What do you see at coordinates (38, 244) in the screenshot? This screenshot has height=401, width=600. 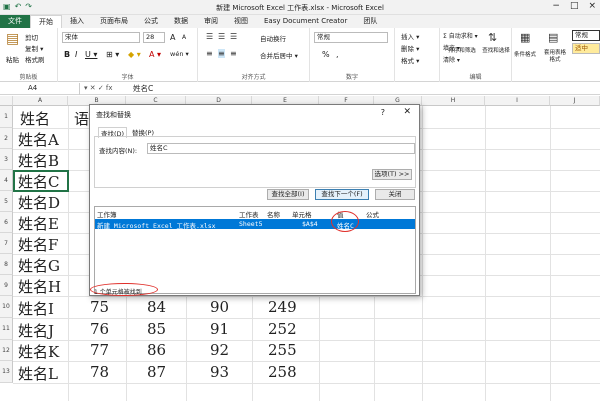 I see `cell-a7: 姓名F` at bounding box center [38, 244].